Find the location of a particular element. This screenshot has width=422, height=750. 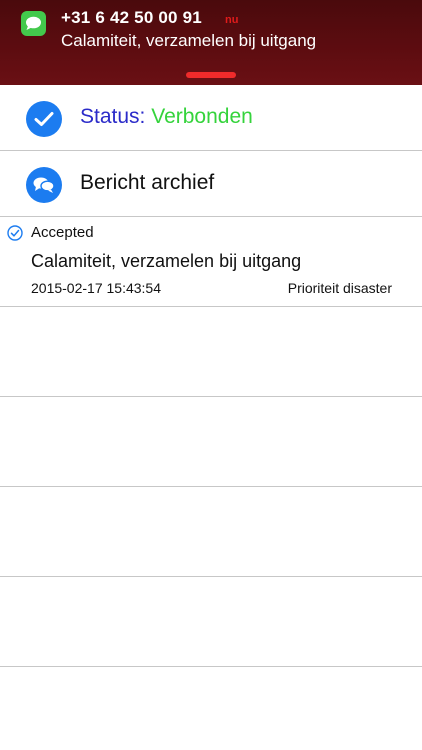

message-text: Calamiteit, verzamelen bij uitgang is located at coordinates (166, 261).